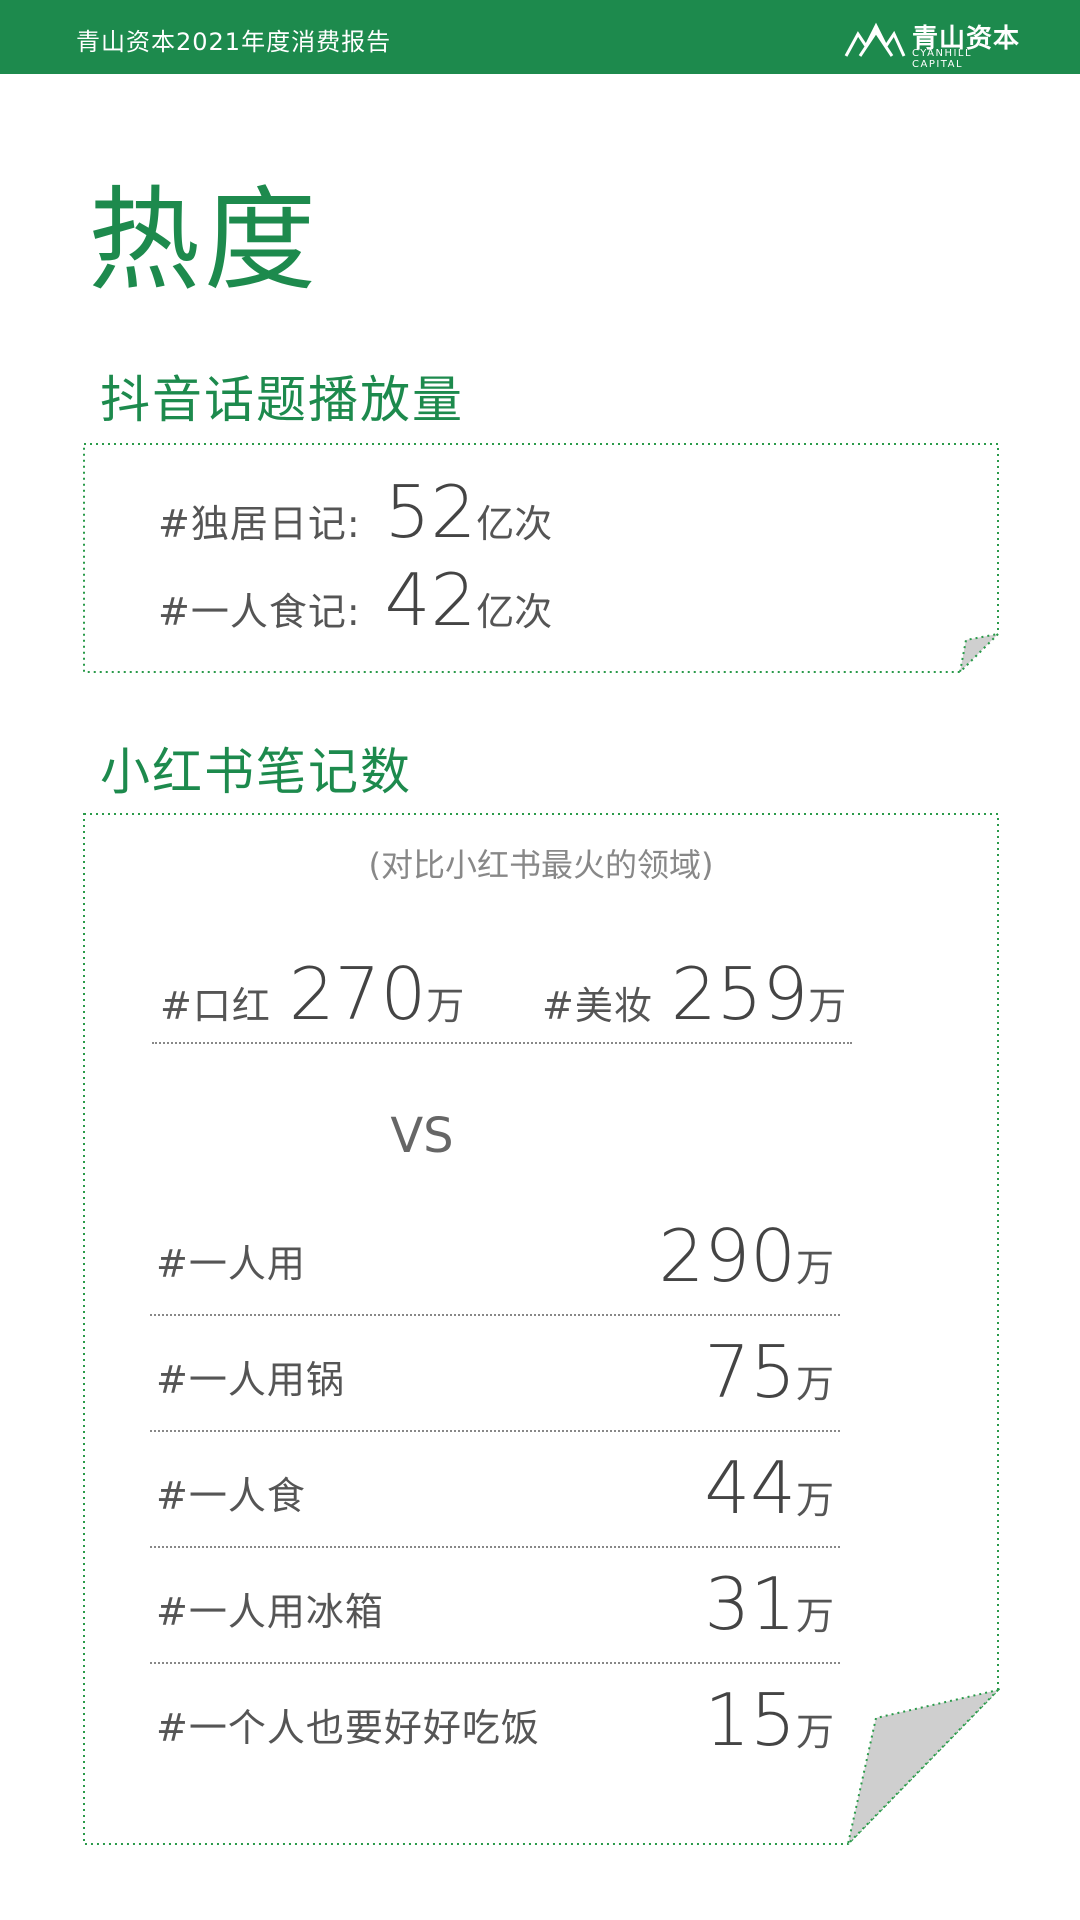 The width and height of the screenshot is (1080, 1920). I want to click on list-value-group: 15 万, so click(769, 1720).